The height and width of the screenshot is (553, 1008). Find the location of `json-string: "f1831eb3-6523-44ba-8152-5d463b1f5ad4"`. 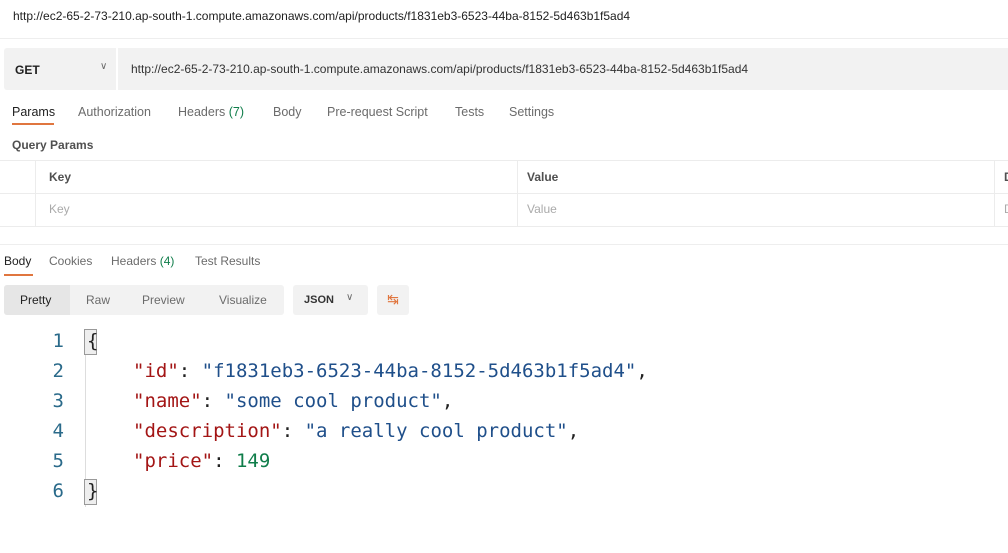

json-string: "f1831eb3-6523-44ba-8152-5d463b1f5ad4" is located at coordinates (419, 371).